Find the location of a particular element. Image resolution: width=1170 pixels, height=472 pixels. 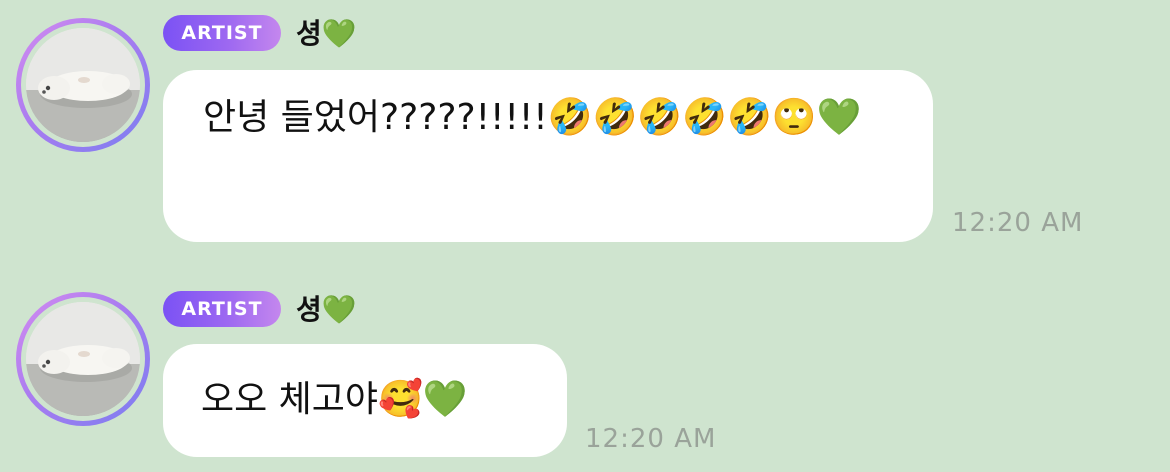

avatar-photo is located at coordinates (83, 359).